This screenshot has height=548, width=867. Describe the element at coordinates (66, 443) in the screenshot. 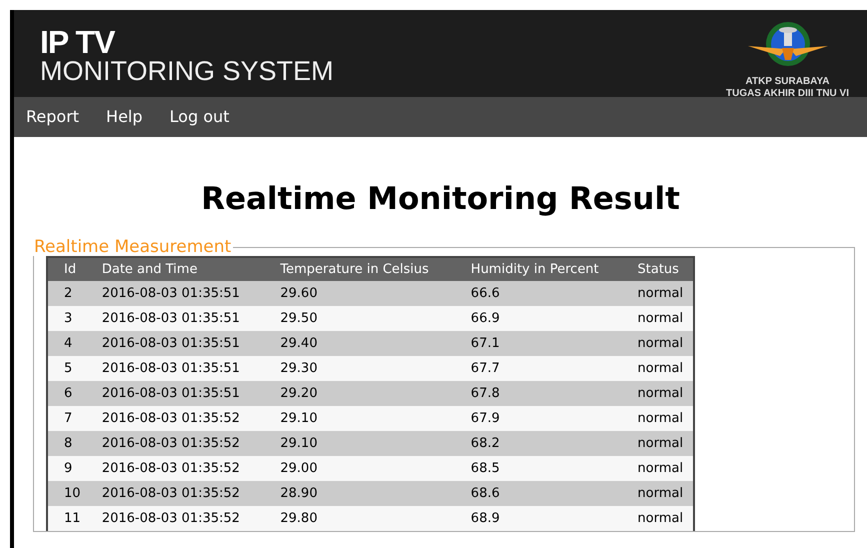

I see `table-cell: 8` at that location.